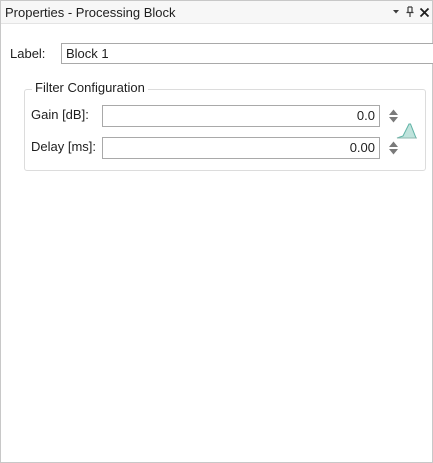 The width and height of the screenshot is (433, 463). What do you see at coordinates (241, 148) in the screenshot?
I see `delay-input: 0.00` at bounding box center [241, 148].